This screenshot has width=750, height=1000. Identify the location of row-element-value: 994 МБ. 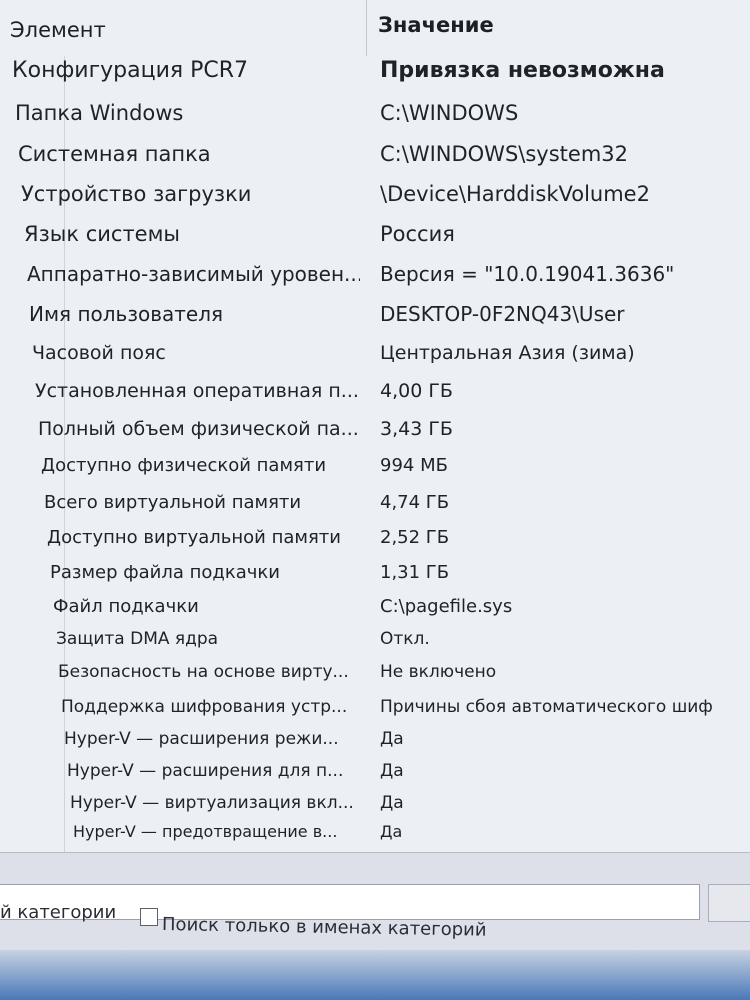
(414, 465).